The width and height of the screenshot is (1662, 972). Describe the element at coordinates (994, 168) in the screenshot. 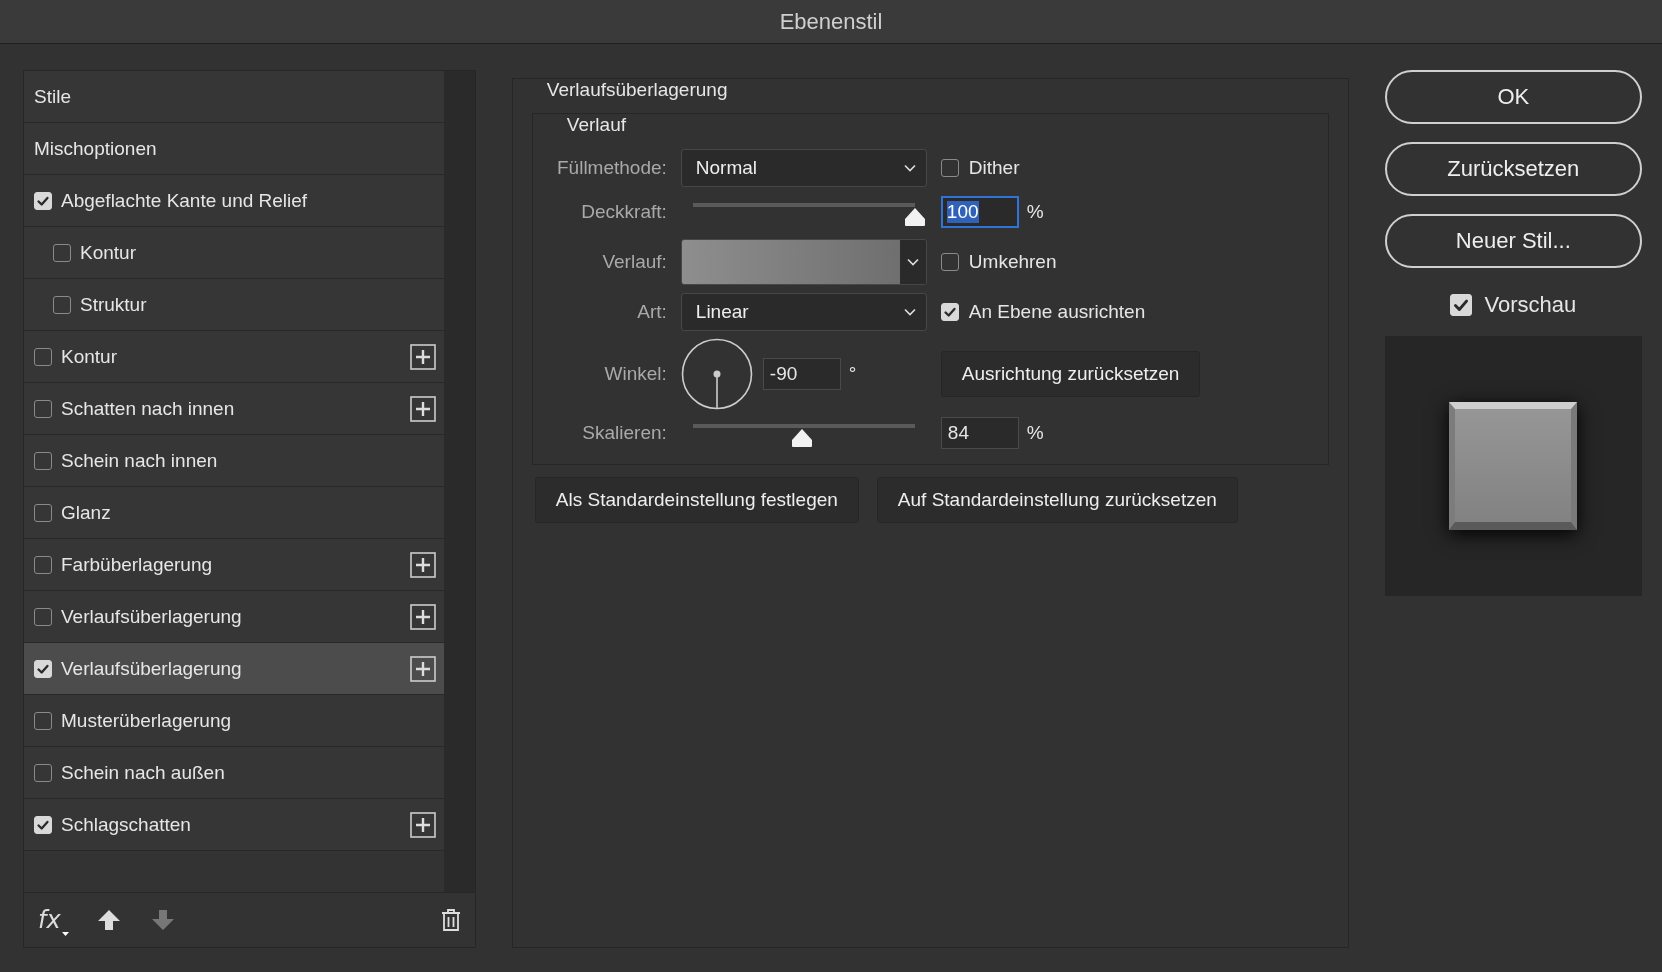

I see `checkbox-label: Dither` at that location.